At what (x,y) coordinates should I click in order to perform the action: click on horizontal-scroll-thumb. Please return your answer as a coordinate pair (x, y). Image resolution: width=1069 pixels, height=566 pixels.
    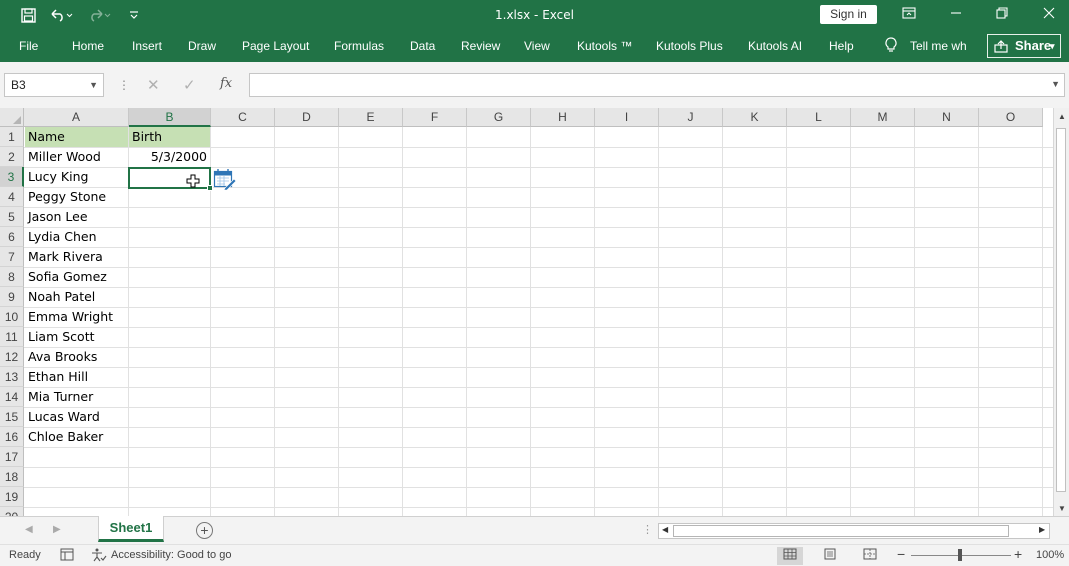
    Looking at the image, I should click on (841, 531).